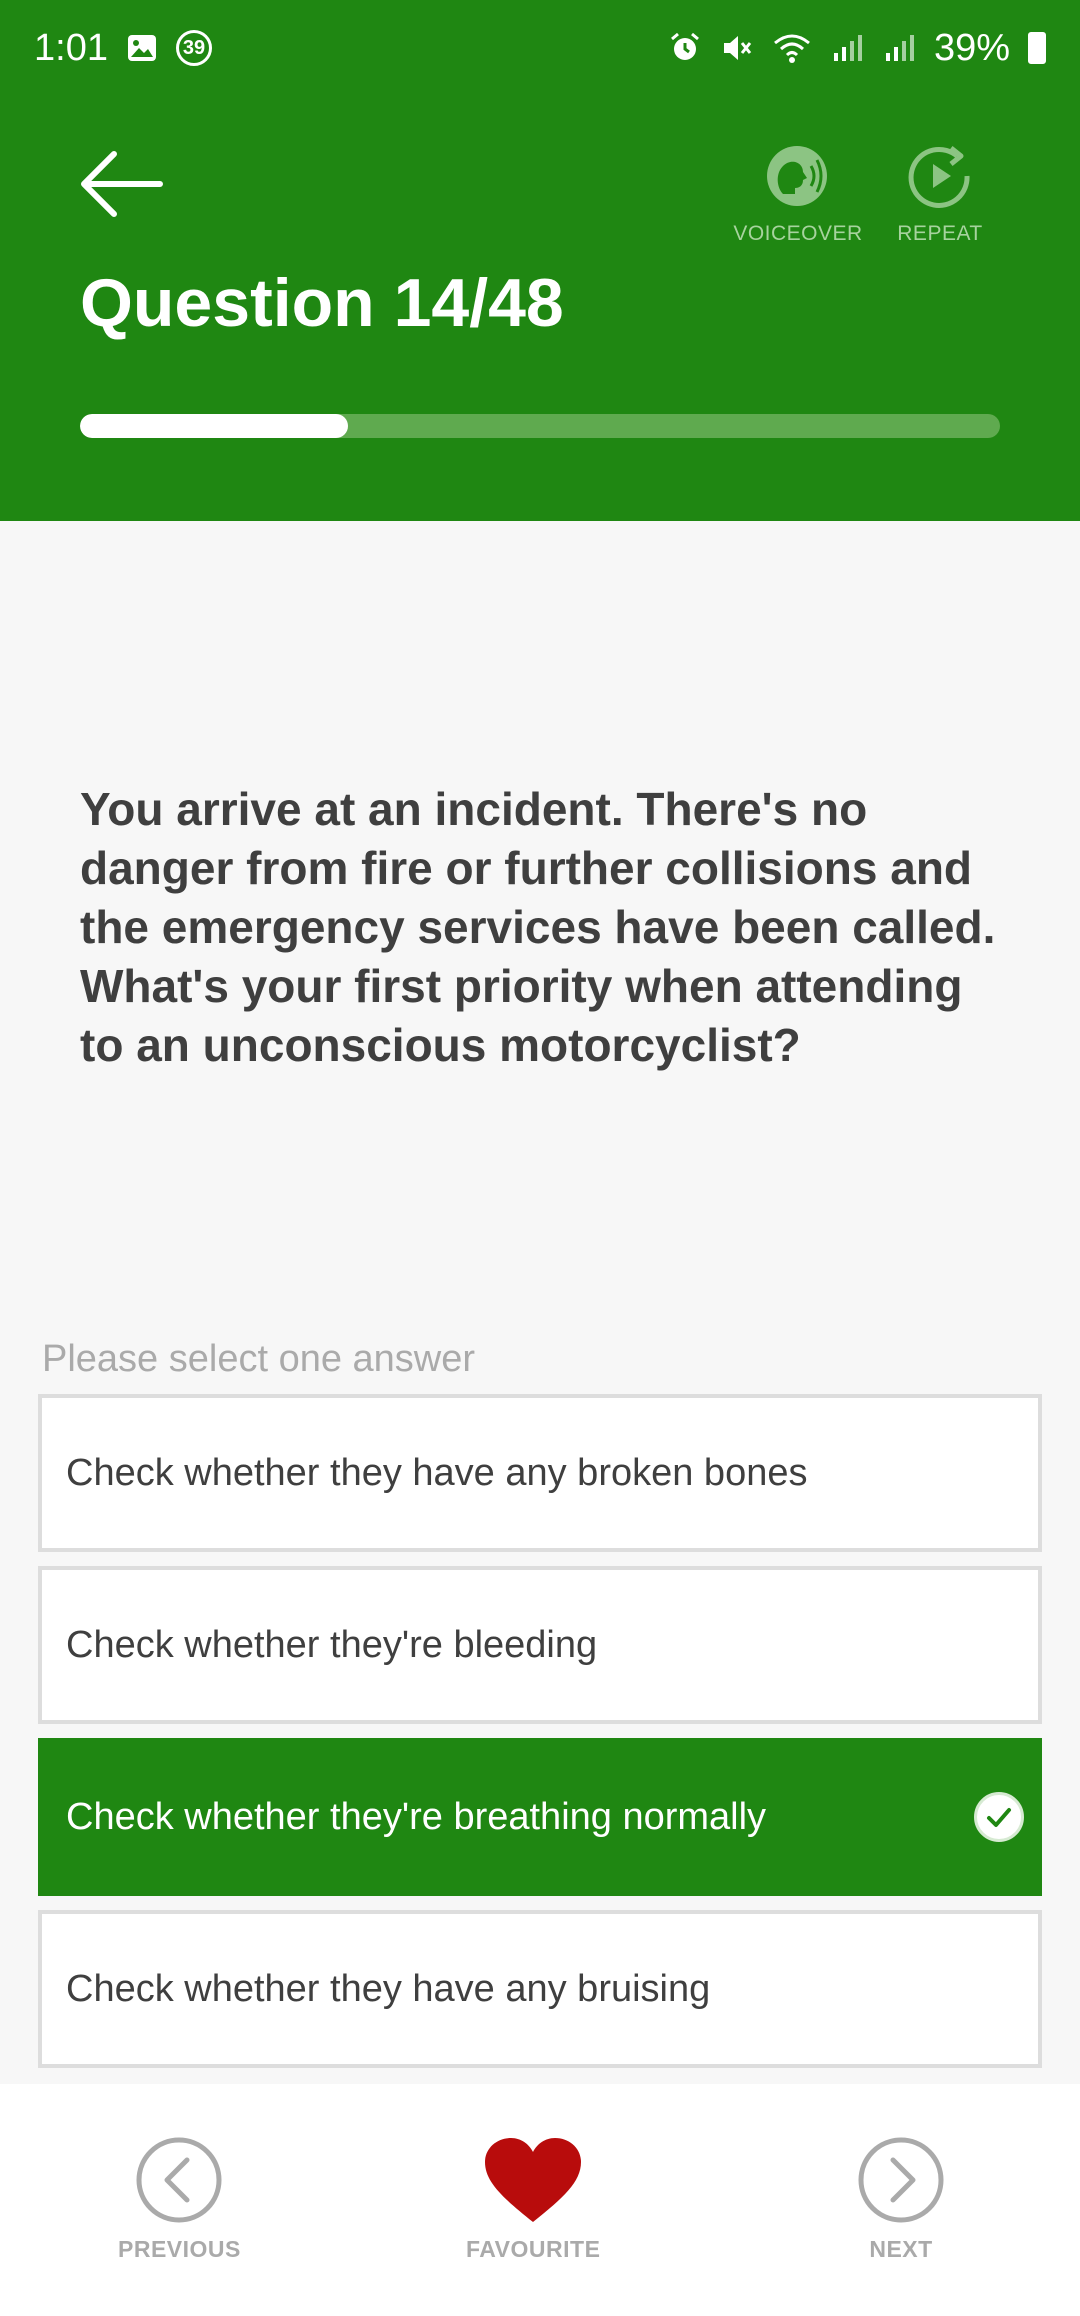 This screenshot has width=1080, height=2316. I want to click on back-button, so click(121, 184).